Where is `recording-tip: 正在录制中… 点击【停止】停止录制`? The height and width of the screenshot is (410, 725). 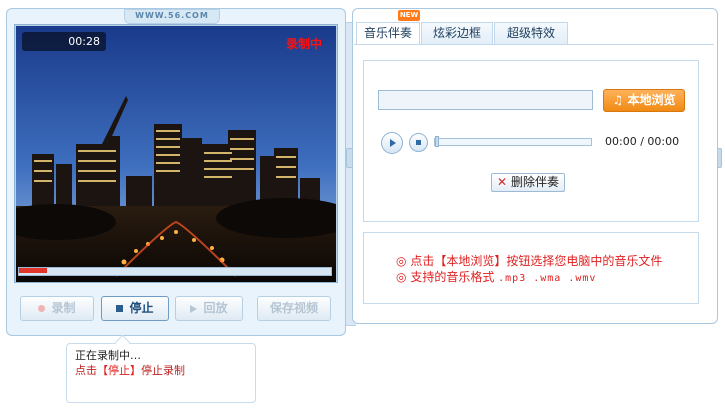
recording-tip: 正在录制中… 点击【停止】停止录制 is located at coordinates (161, 373).